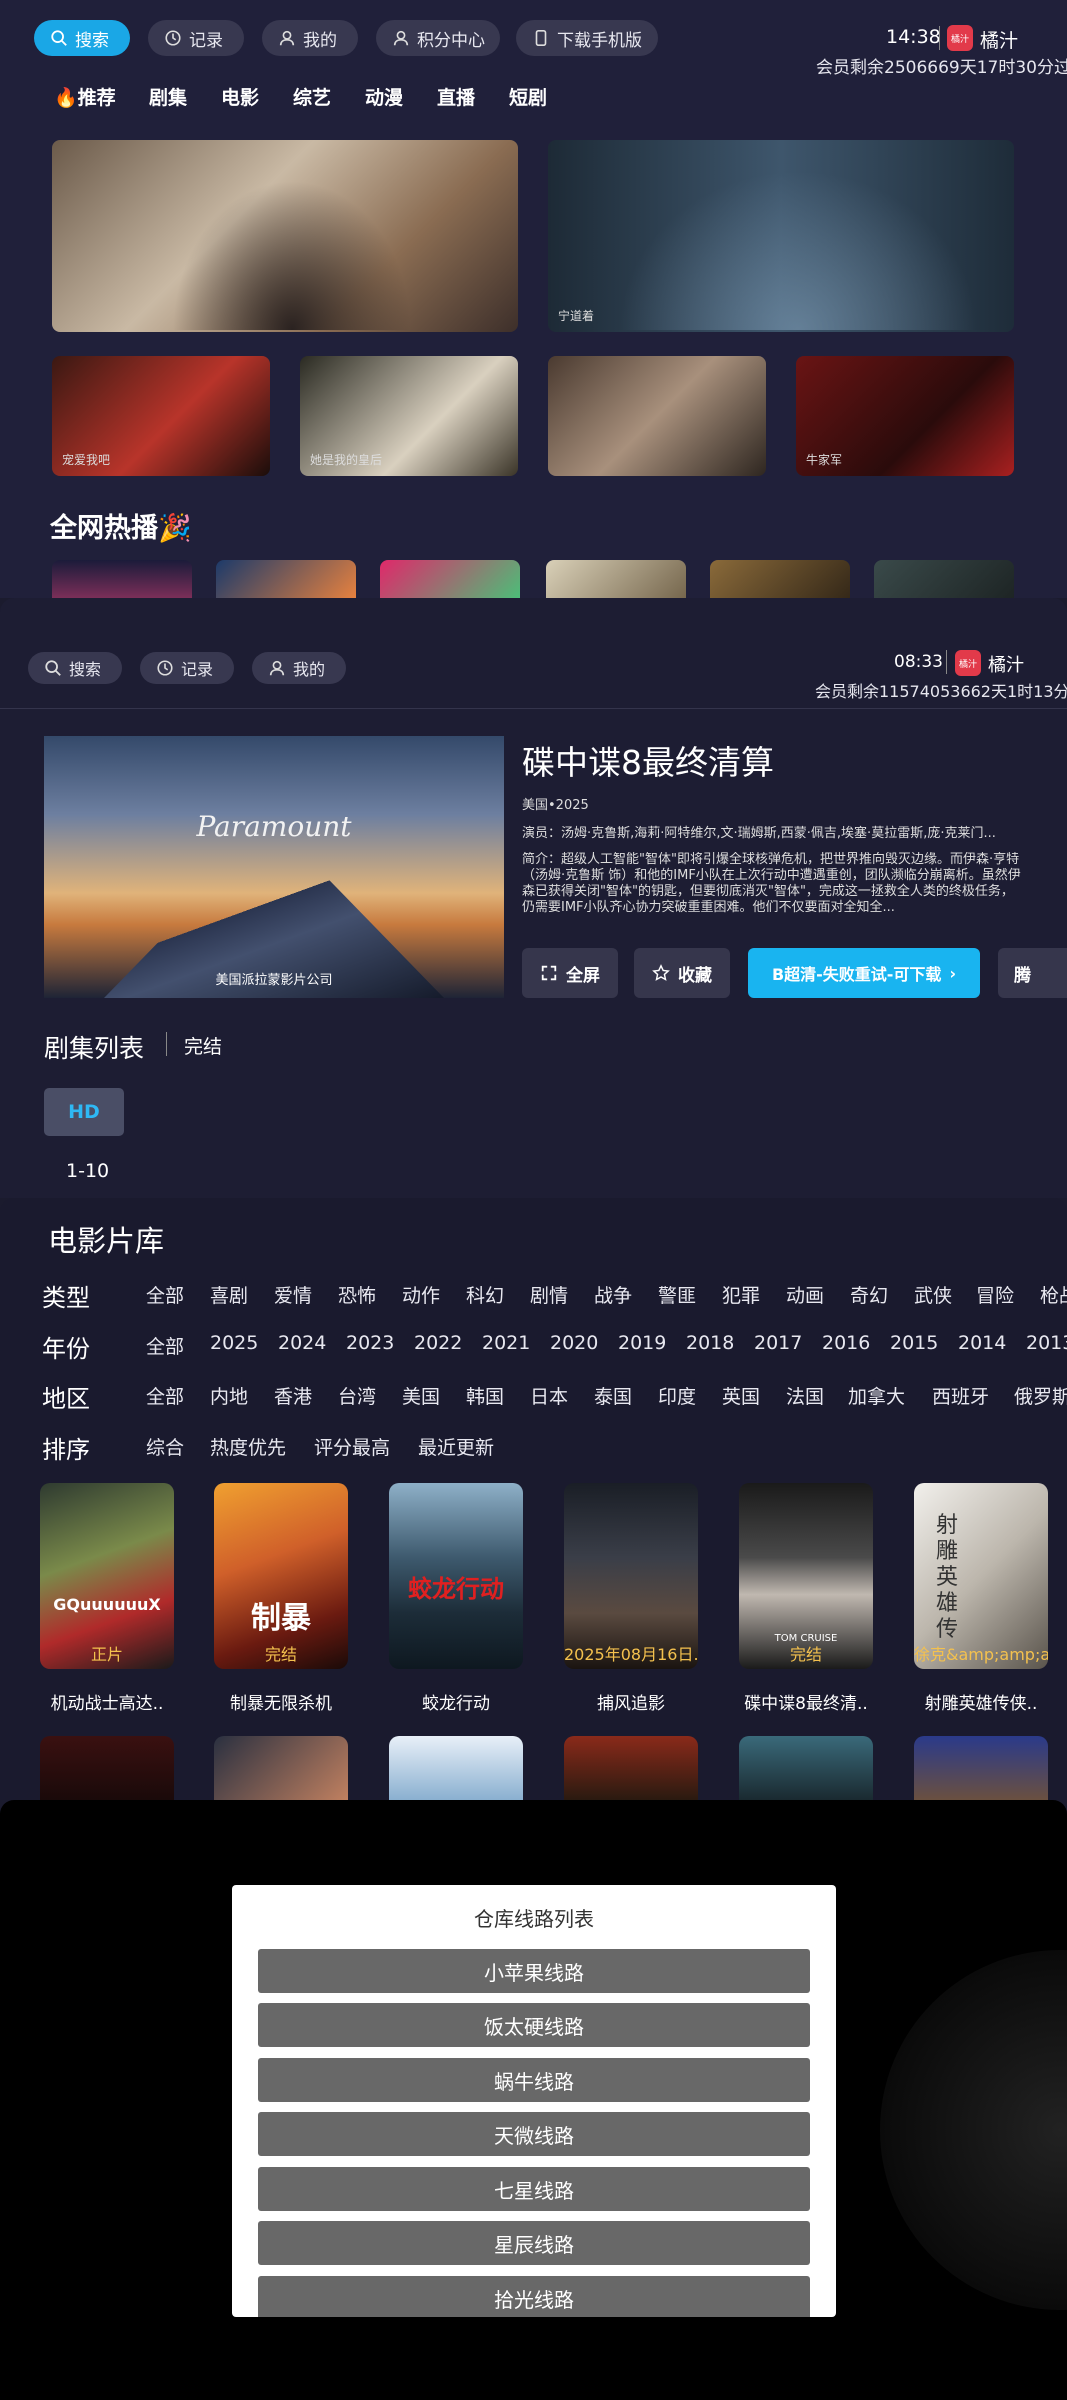 This screenshot has height=2400, width=1067. I want to click on filter-option: 战争, so click(613, 1294).